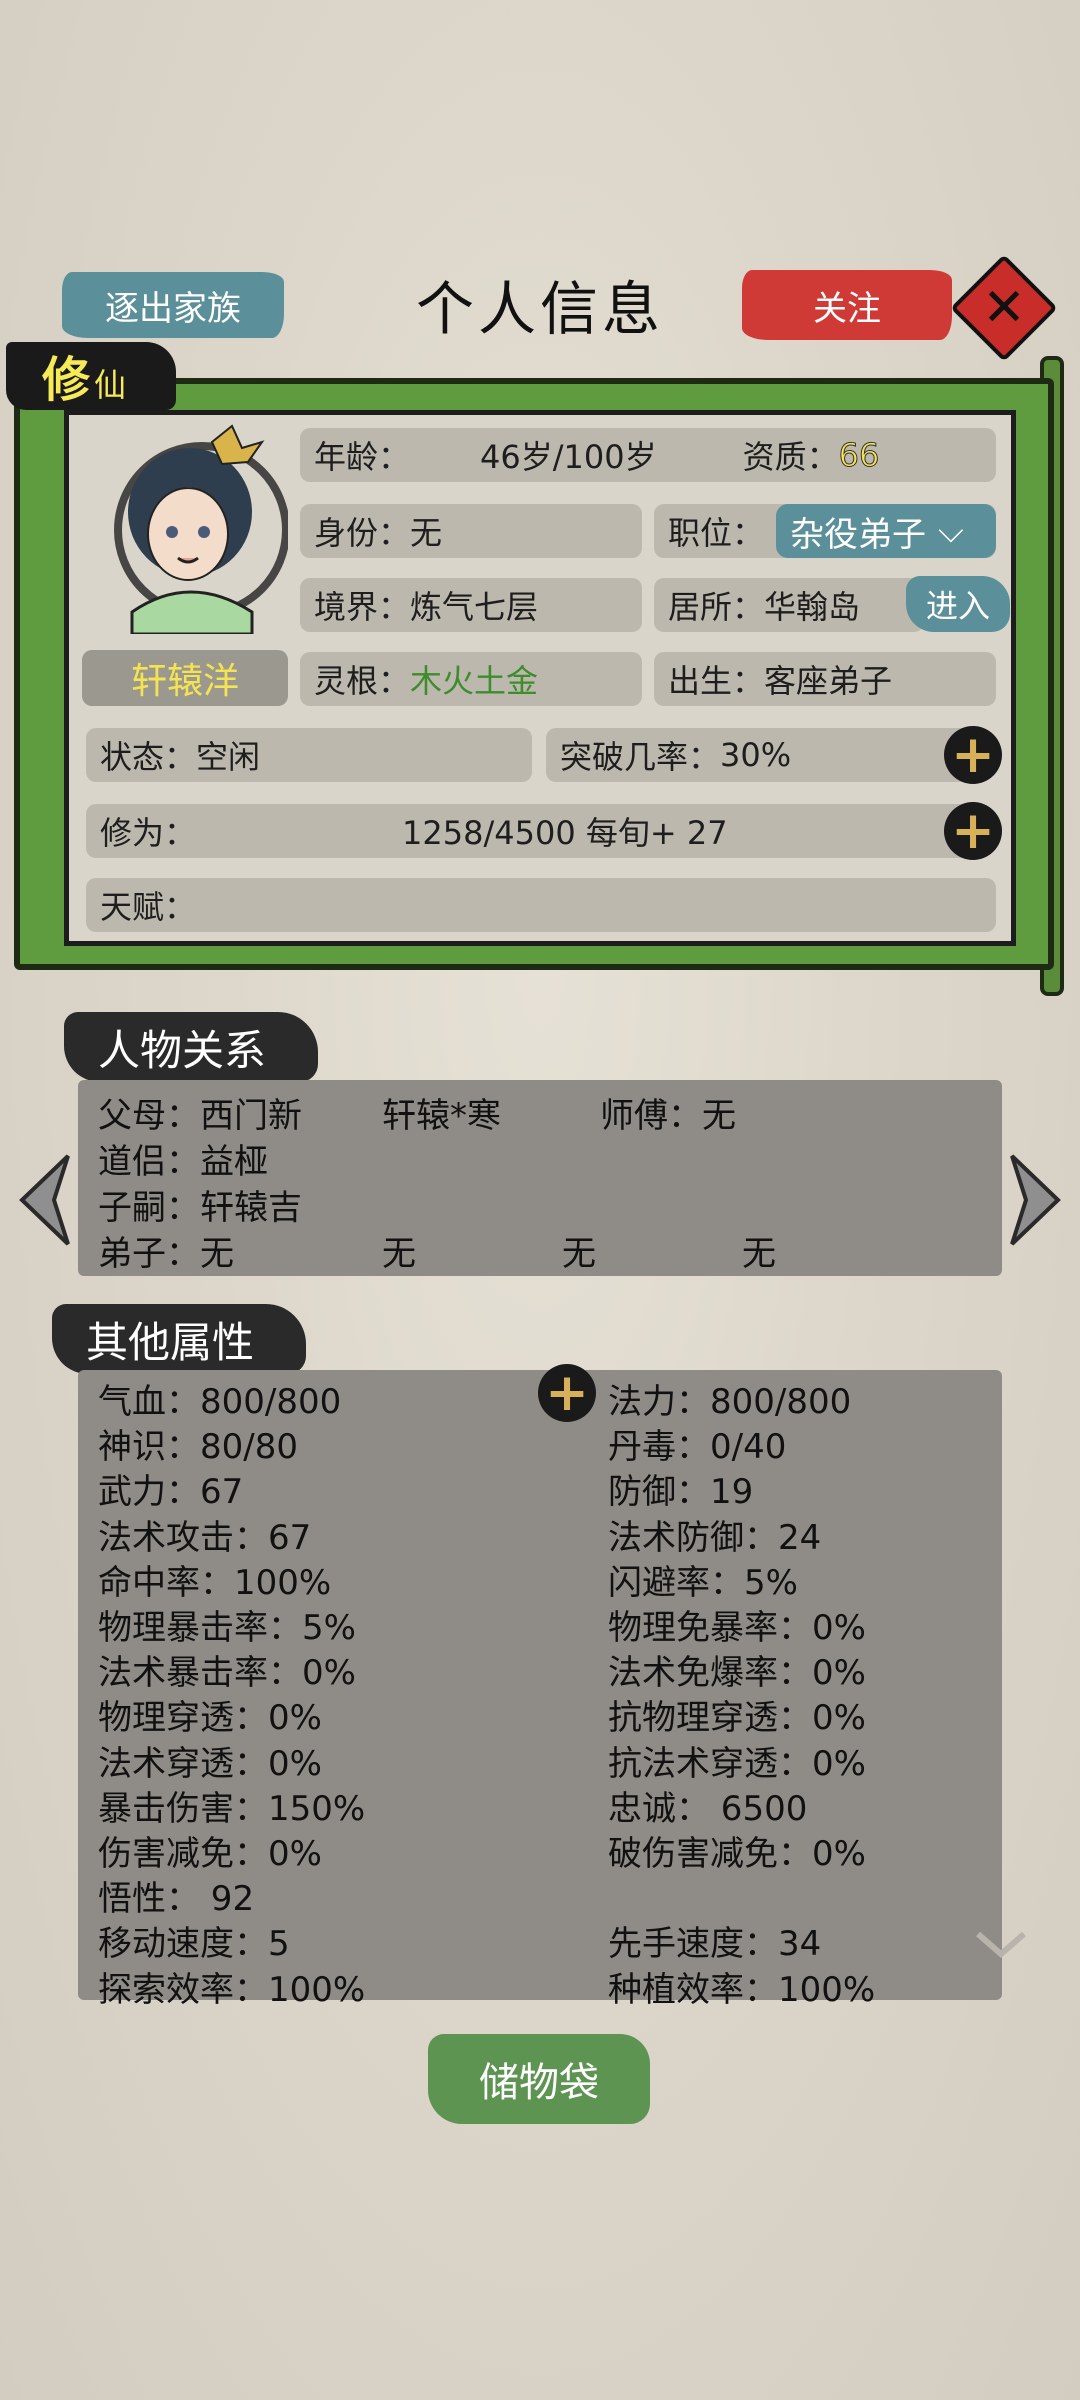 Image resolution: width=1080 pixels, height=2400 pixels. I want to click on cultivation-tag: 修 仙, so click(91, 376).